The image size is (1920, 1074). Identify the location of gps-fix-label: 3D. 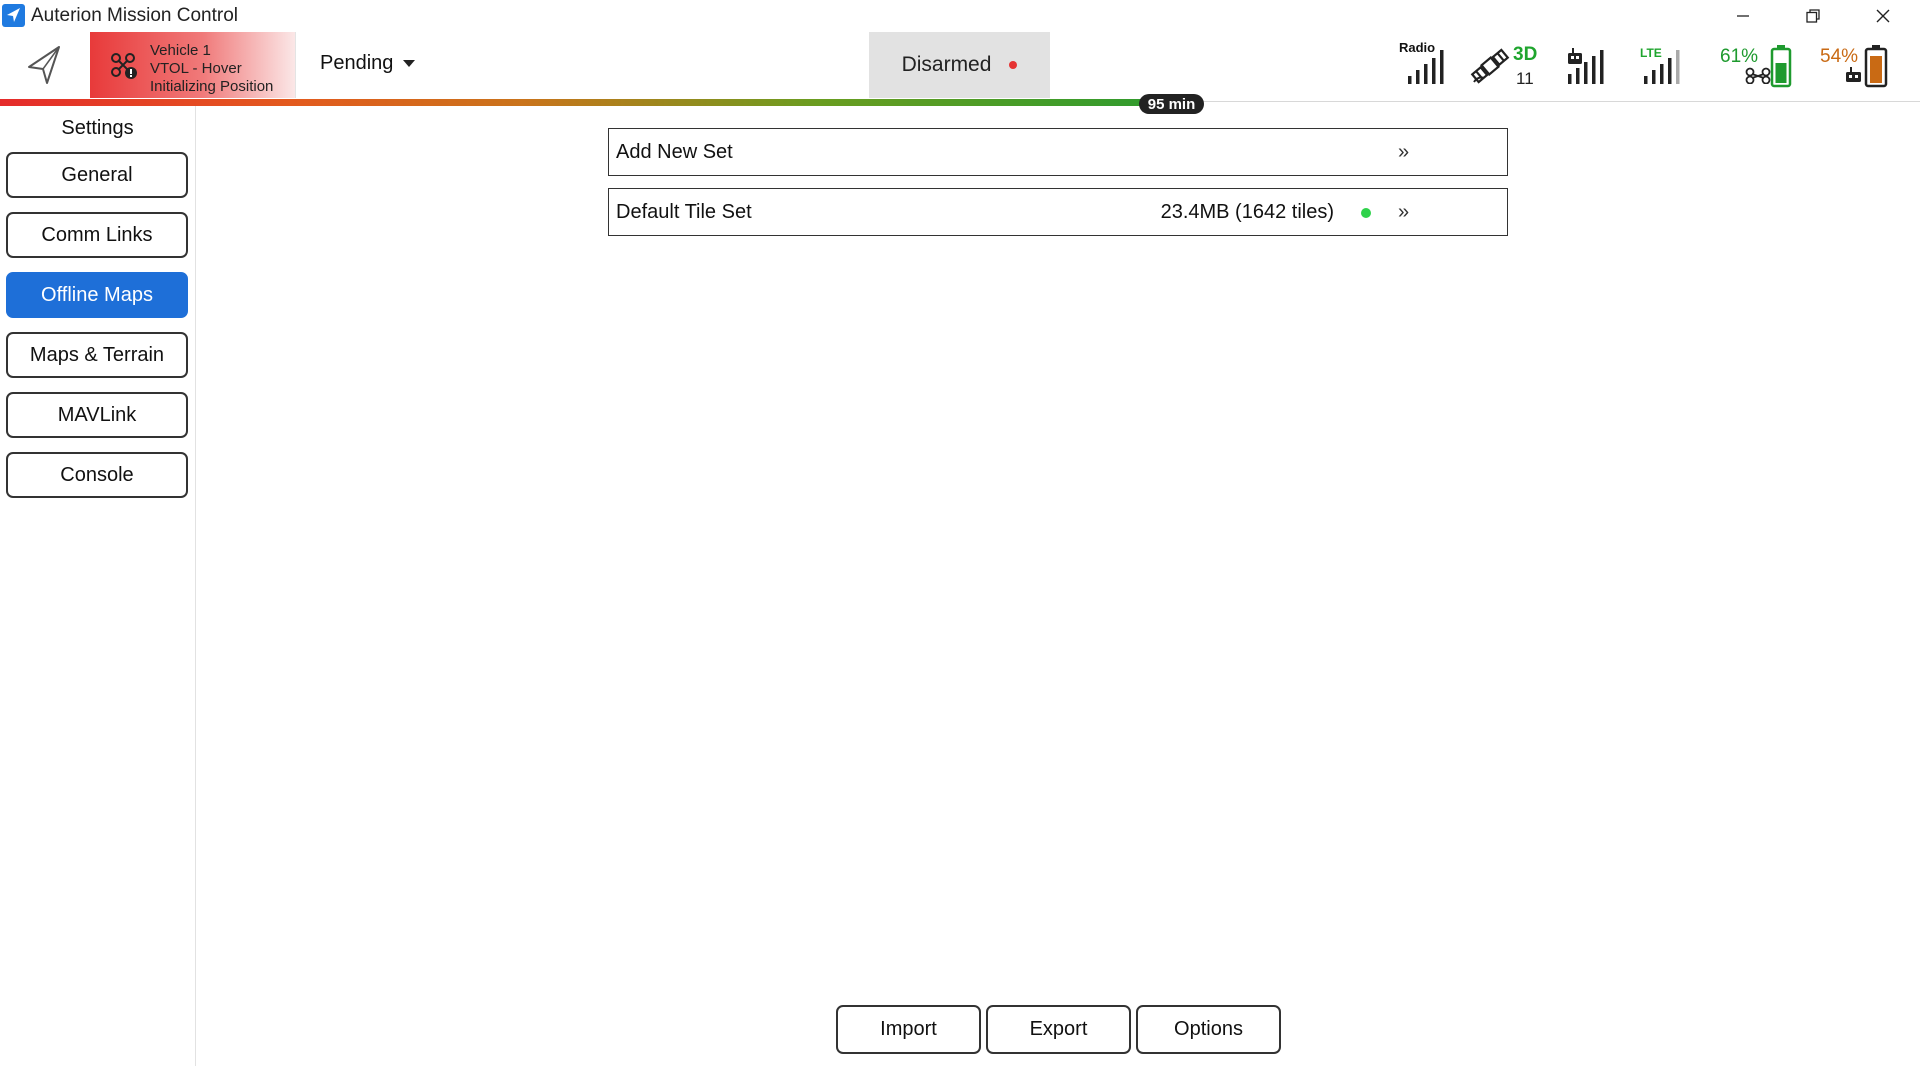
(1525, 54).